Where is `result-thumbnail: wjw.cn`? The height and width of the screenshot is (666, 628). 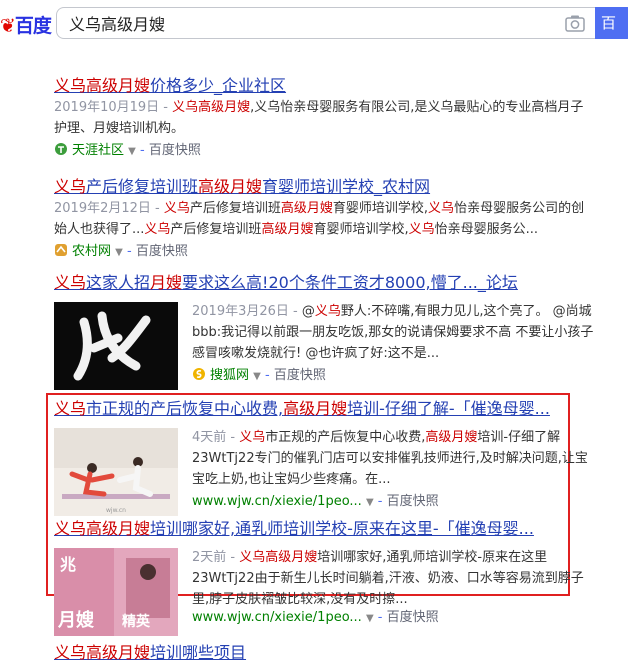
result-thumbnail: wjw.cn is located at coordinates (116, 472).